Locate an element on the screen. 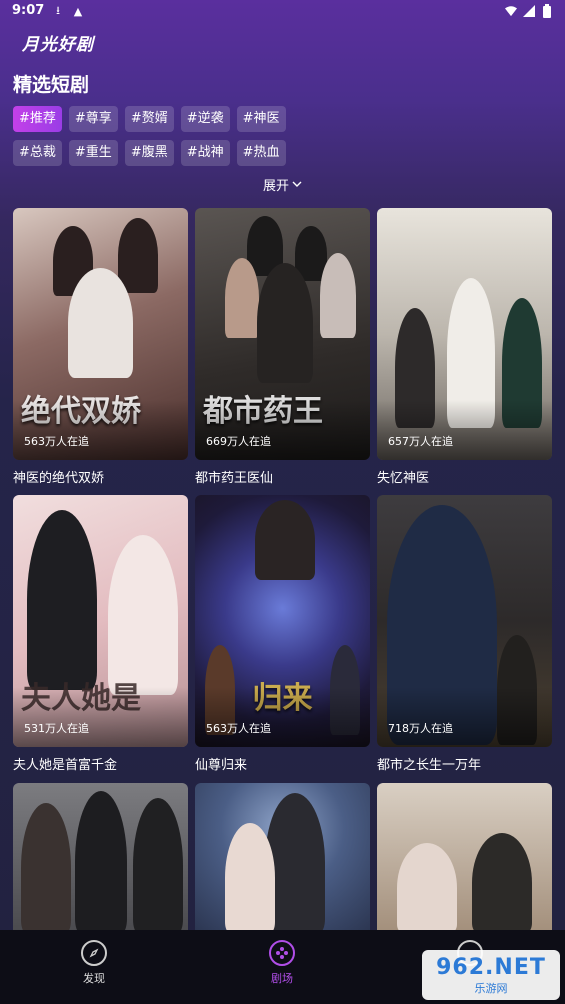 Image resolution: width=565 pixels, height=1004 pixels. expand-label: 展开 is located at coordinates (276, 186).